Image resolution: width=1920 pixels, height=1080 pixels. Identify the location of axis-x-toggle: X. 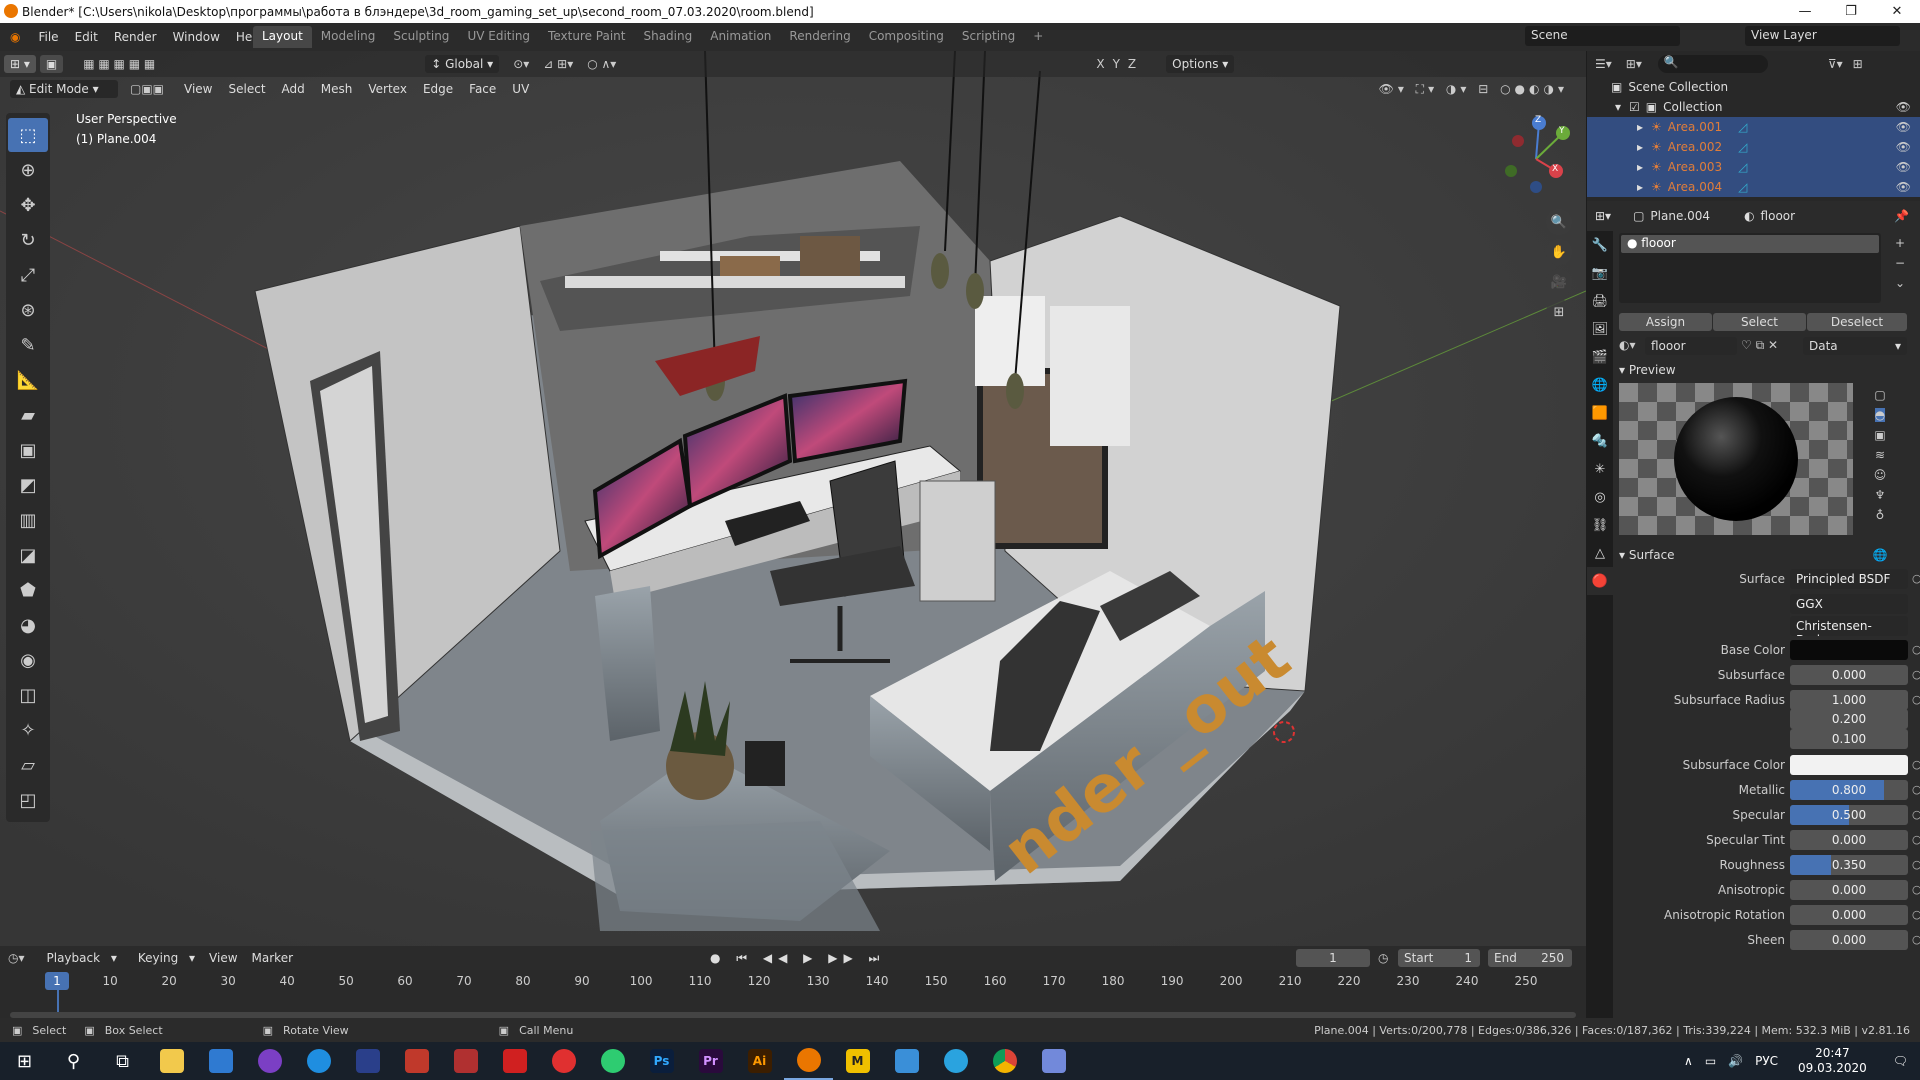
(1100, 64).